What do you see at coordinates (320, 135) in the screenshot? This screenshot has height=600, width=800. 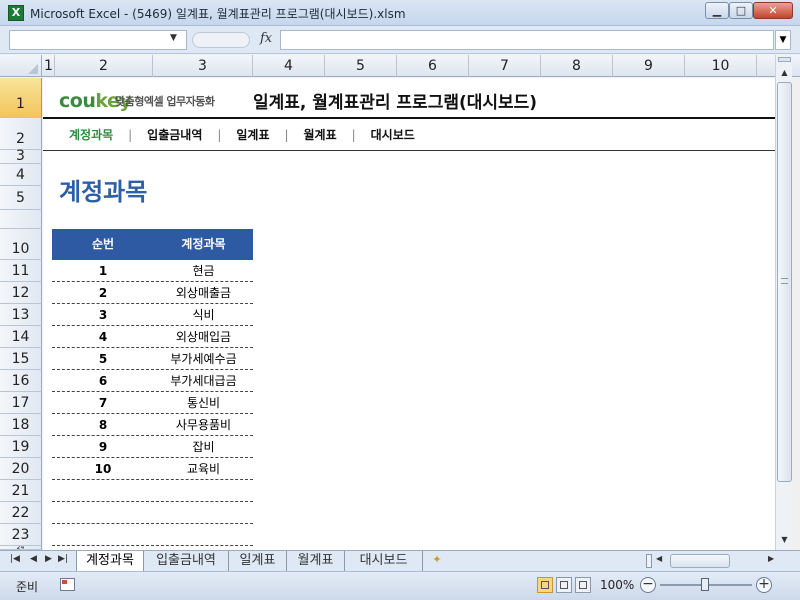 I see `nav-link-monthly: 월계표` at bounding box center [320, 135].